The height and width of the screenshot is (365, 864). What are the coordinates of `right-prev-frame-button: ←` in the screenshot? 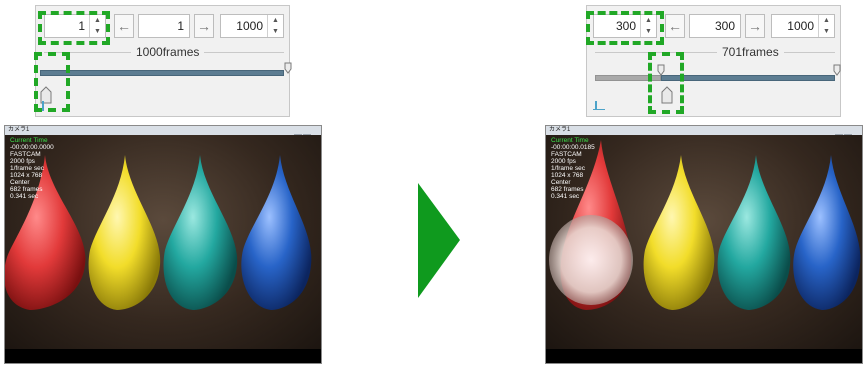 It's located at (675, 26).